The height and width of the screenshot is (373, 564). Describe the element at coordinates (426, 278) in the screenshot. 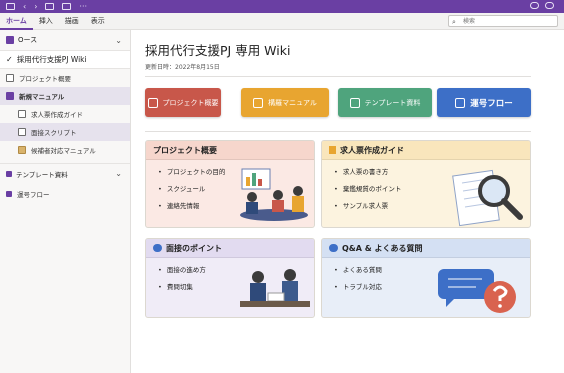

I see `card-faq: Q&A & よくある質問 よくある質問 トラブル対応` at that location.